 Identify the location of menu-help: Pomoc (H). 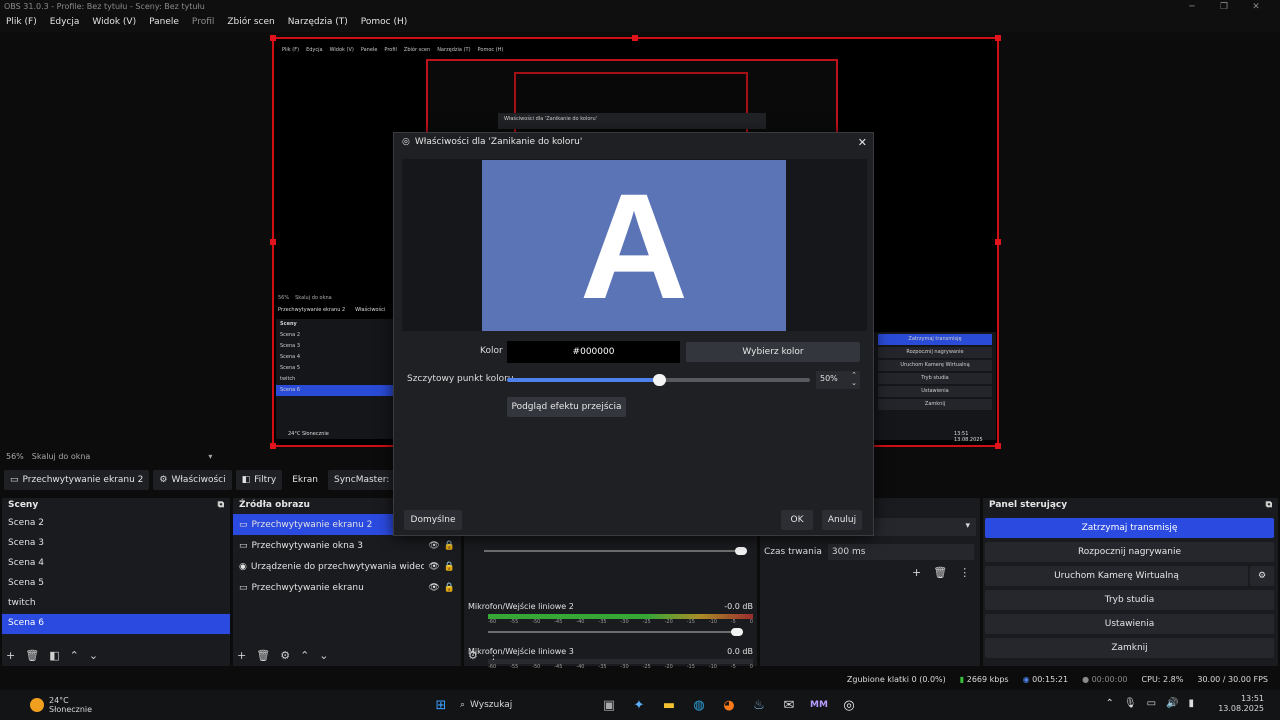
(384, 23).